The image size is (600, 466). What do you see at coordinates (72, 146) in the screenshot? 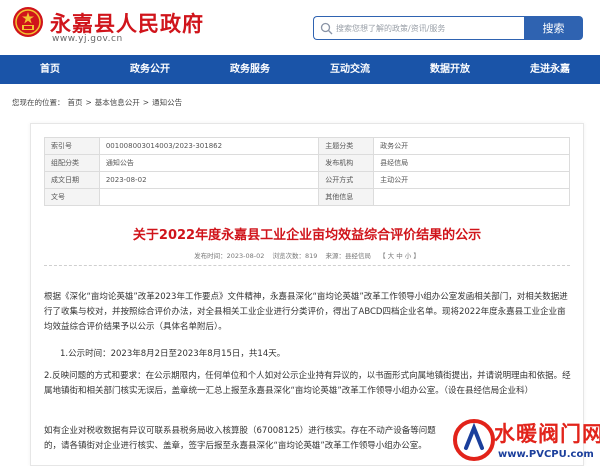
I see `meta-key: 索引号` at bounding box center [72, 146].